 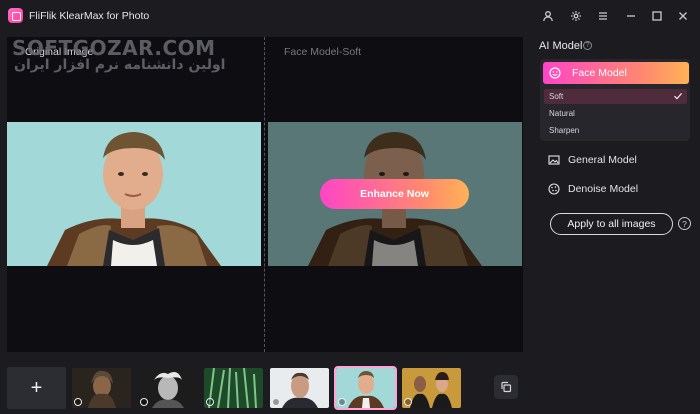 What do you see at coordinates (554, 189) in the screenshot?
I see `denoise-icon` at bounding box center [554, 189].